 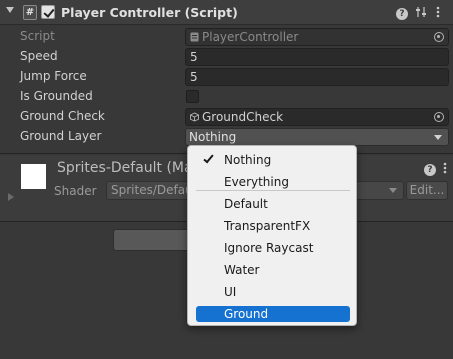 I want to click on transform-cube-icon, so click(x=194, y=117).